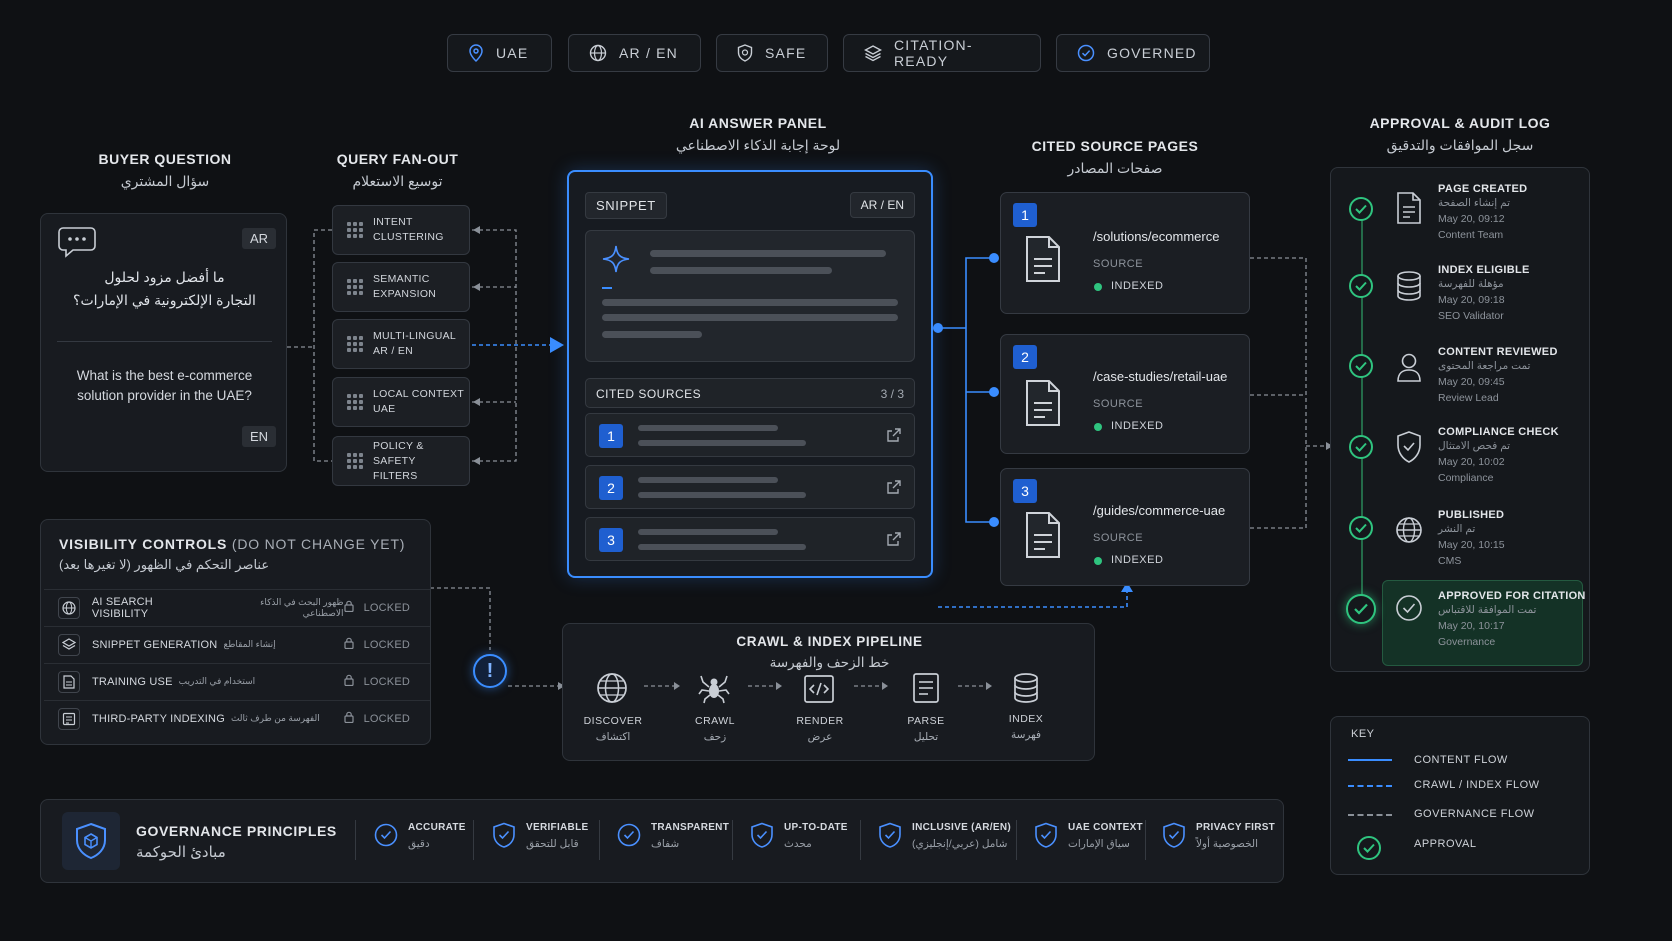 This screenshot has height=941, width=1672. Describe the element at coordinates (1026, 727) in the screenshot. I see `pipeline-step-index: INDEX فهرسة` at that location.